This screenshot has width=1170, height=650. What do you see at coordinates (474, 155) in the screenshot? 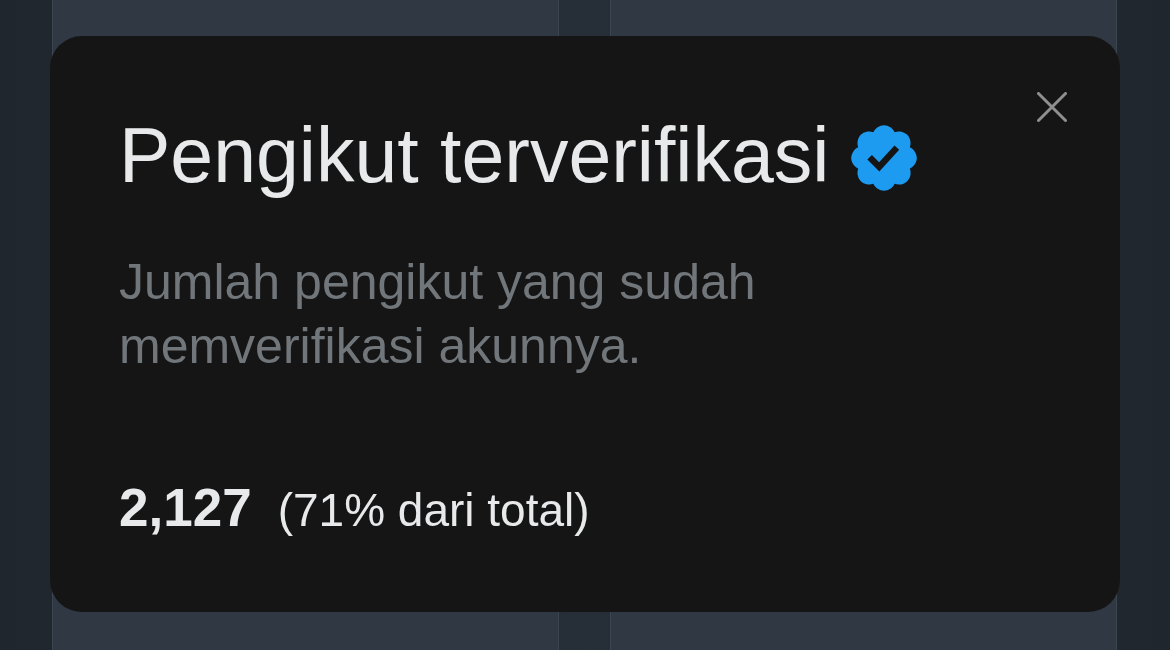
I see `dialog-title: Pengikut terverifikasi` at bounding box center [474, 155].